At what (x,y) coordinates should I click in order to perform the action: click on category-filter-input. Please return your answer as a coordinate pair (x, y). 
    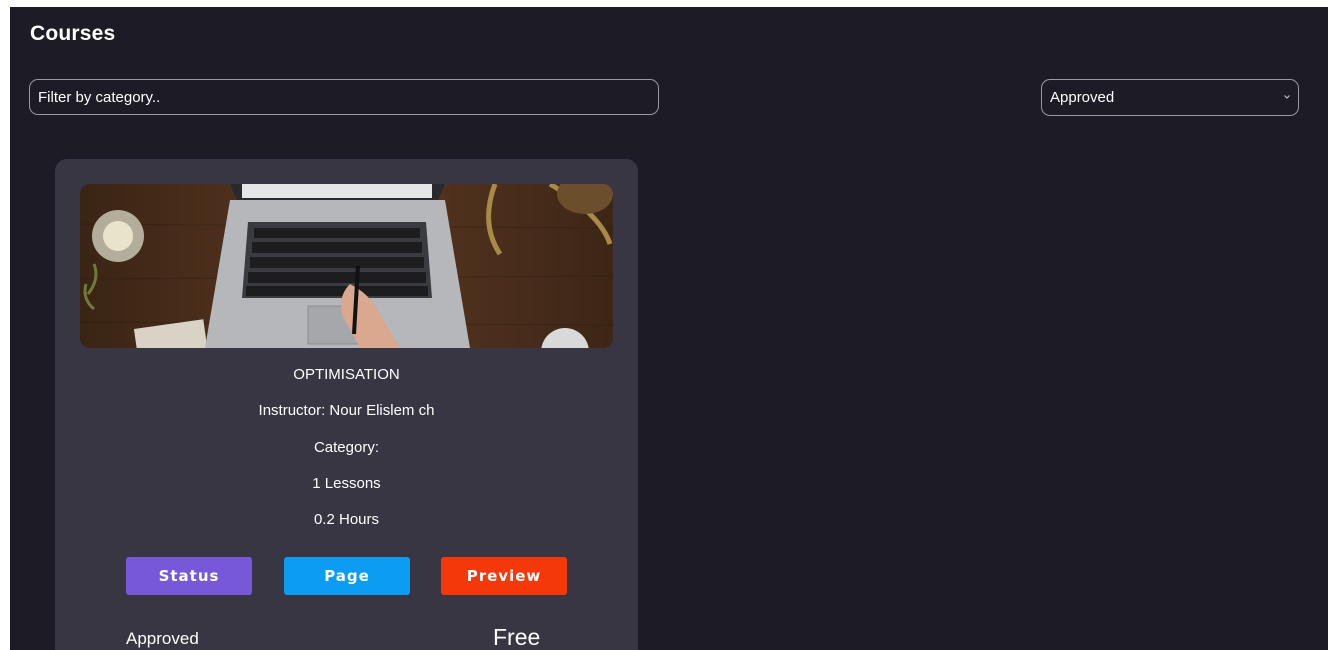
    Looking at the image, I should click on (344, 97).